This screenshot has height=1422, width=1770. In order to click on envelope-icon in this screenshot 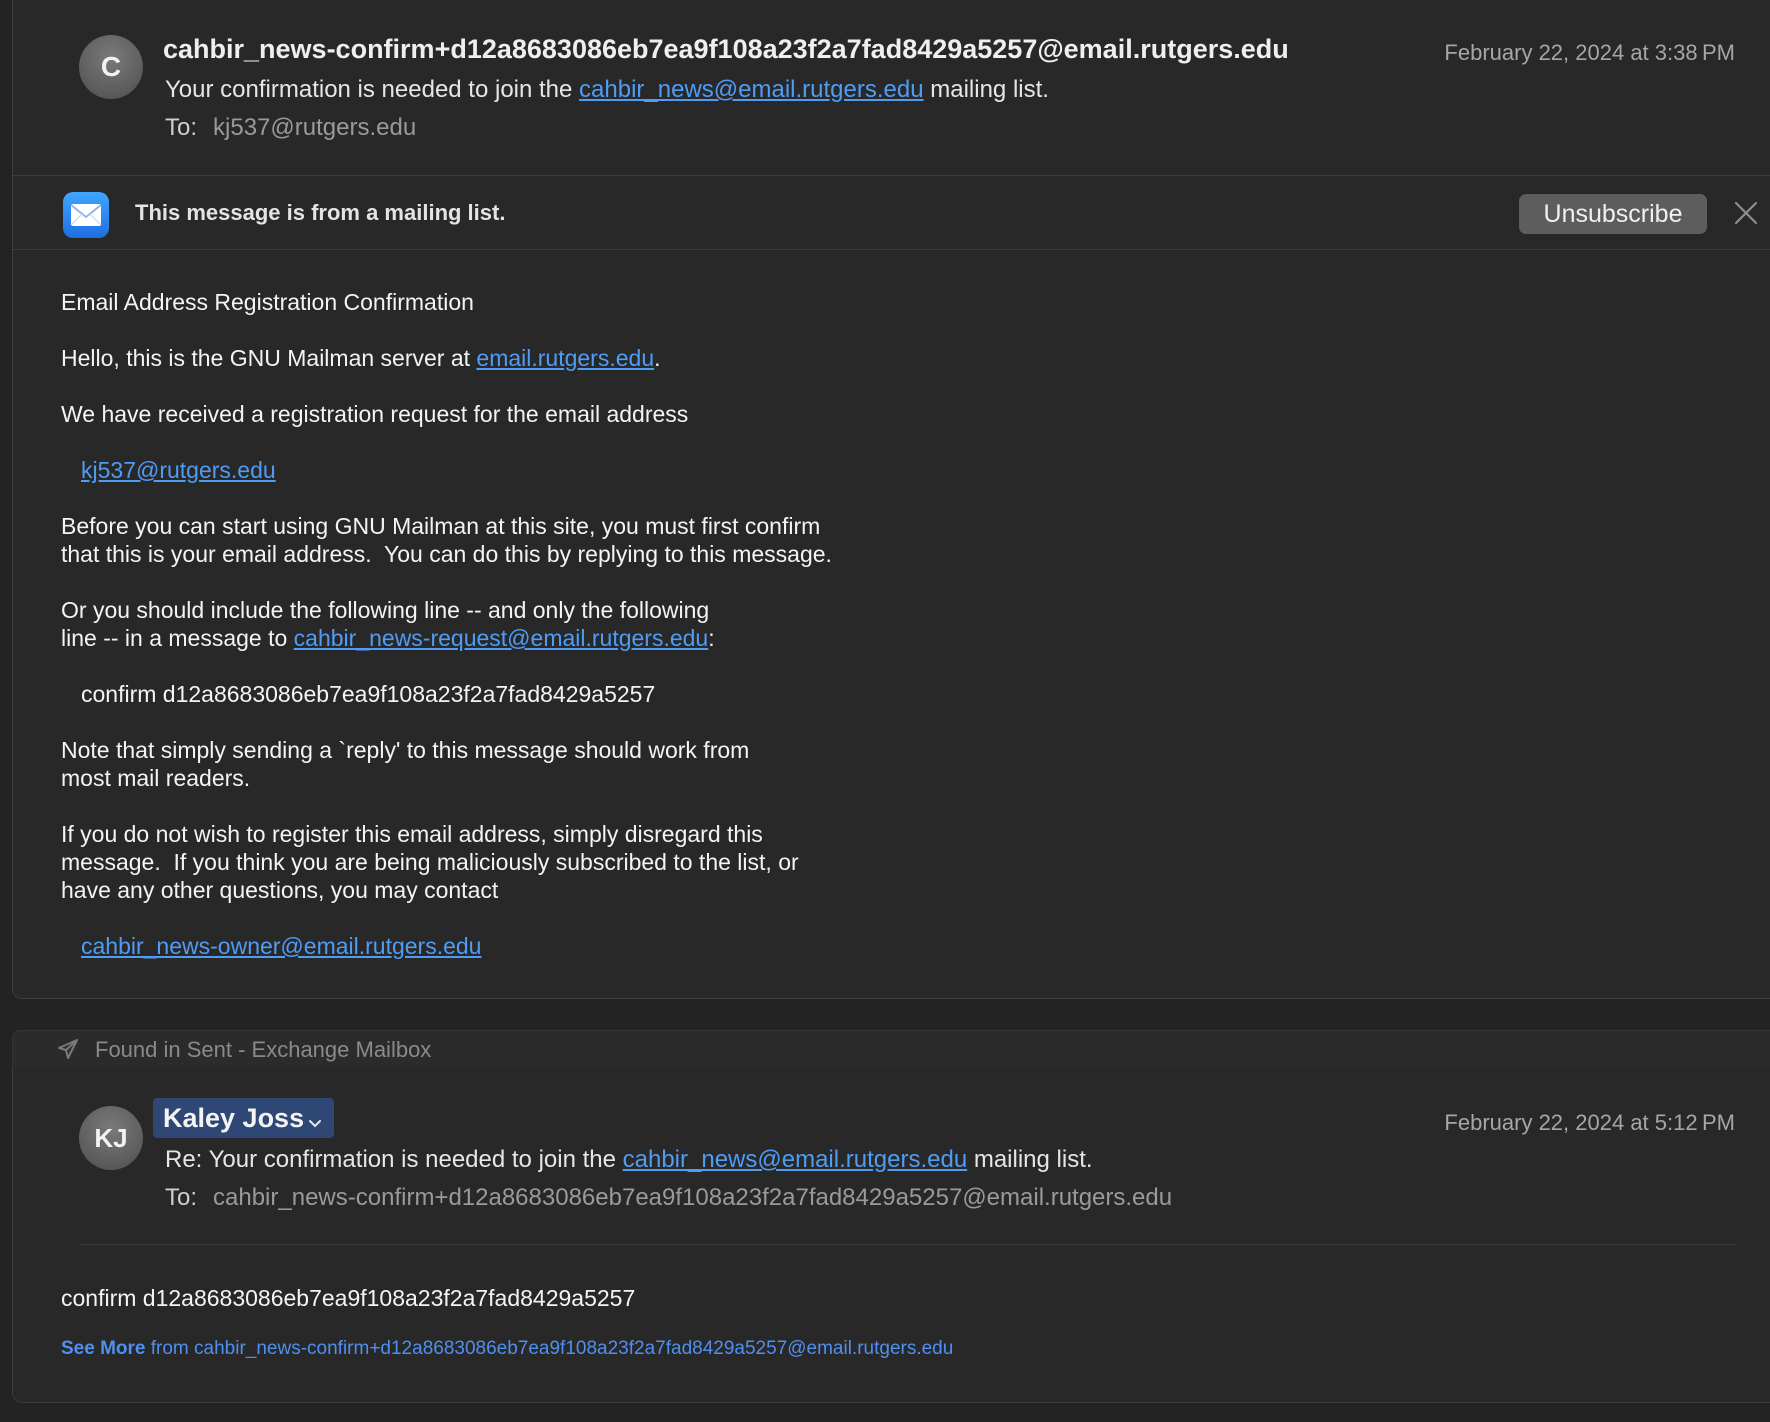, I will do `click(86, 215)`.